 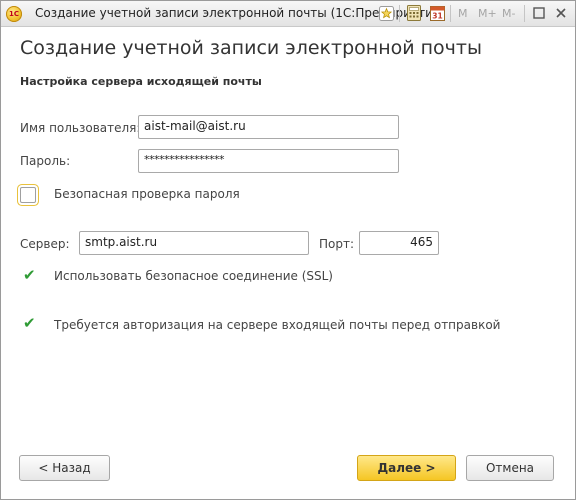 I want to click on next-button: Далее >, so click(x=406, y=468).